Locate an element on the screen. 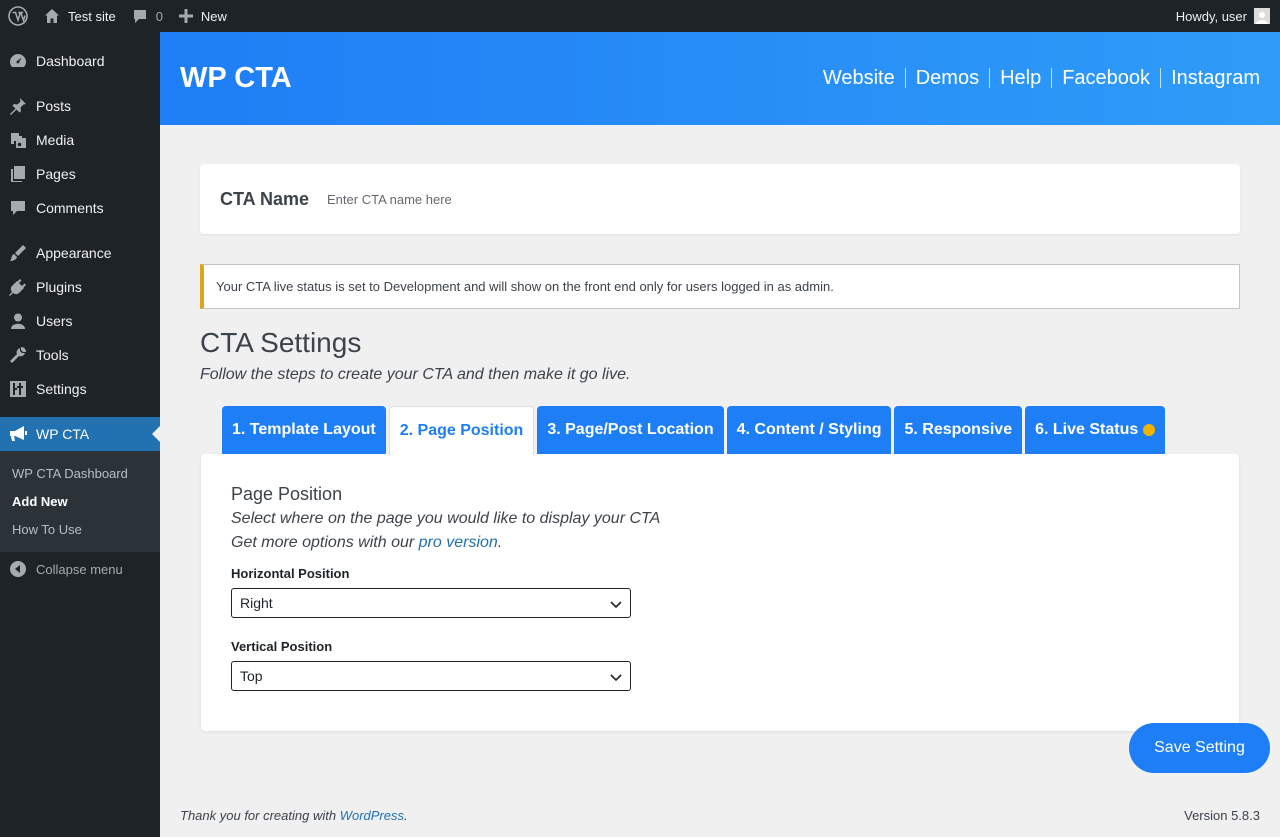 This screenshot has height=837, width=1280. menu-label: Appearance is located at coordinates (74, 253).